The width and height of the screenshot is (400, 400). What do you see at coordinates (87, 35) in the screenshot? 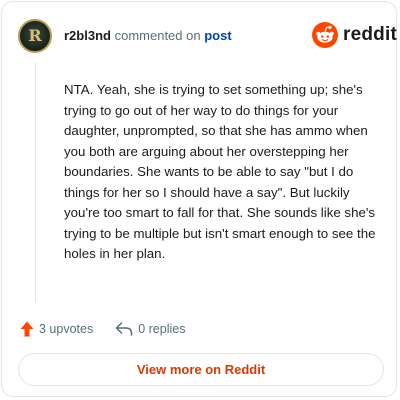
I see `username-link: r2bl3nd` at bounding box center [87, 35].